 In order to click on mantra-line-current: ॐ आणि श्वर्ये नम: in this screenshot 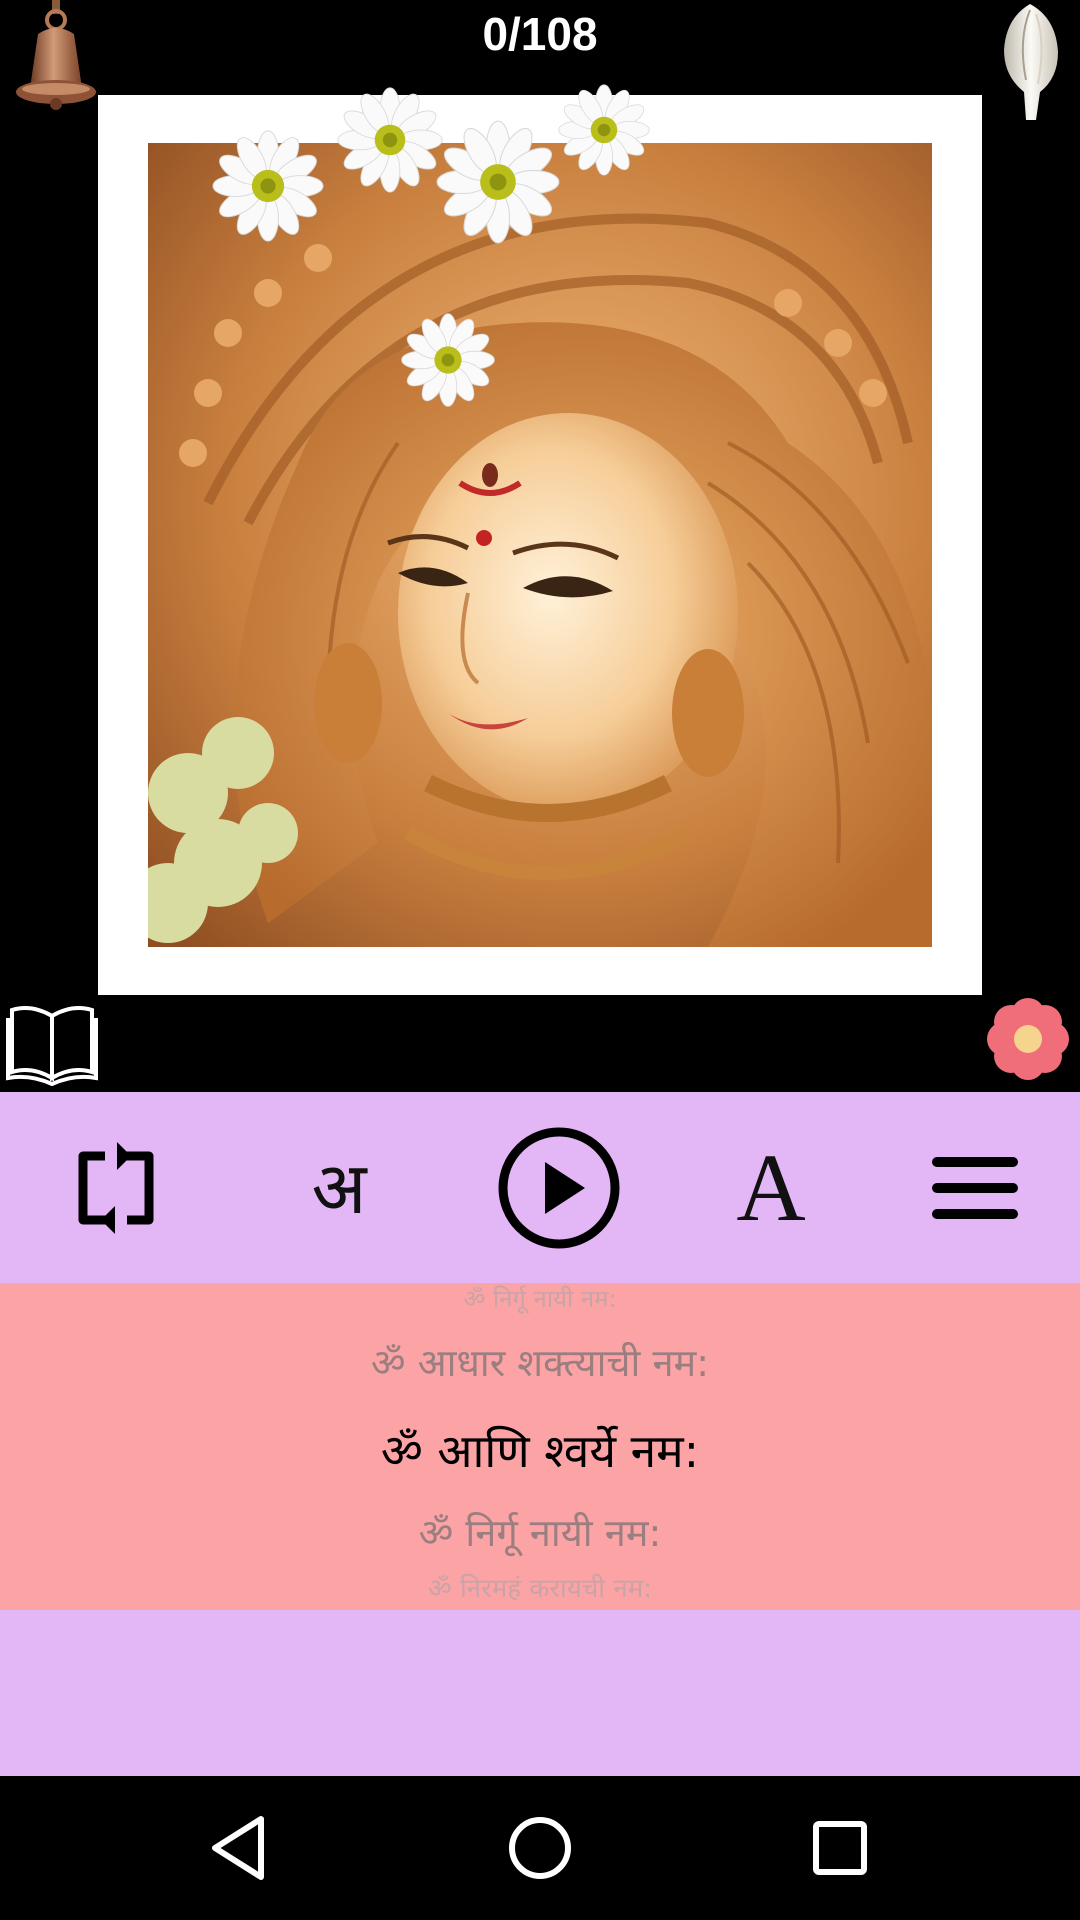, I will do `click(540, 1451)`.